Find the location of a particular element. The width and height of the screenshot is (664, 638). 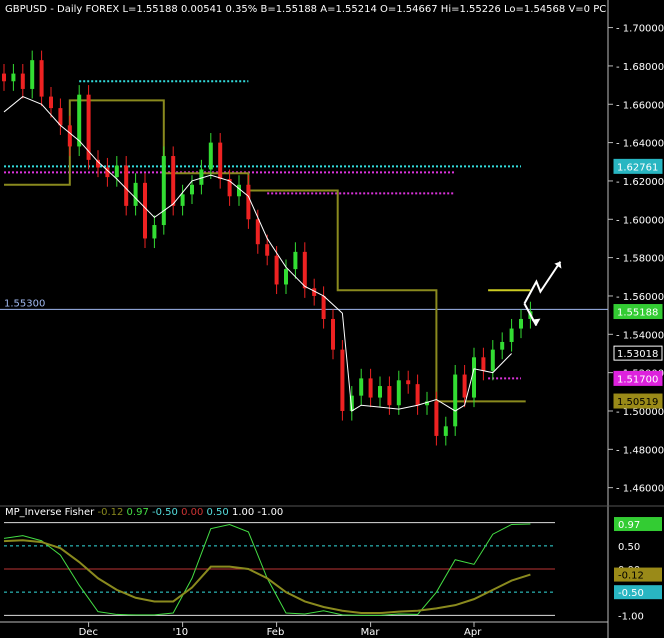

price-label: 1.50519 is located at coordinates (637, 402).